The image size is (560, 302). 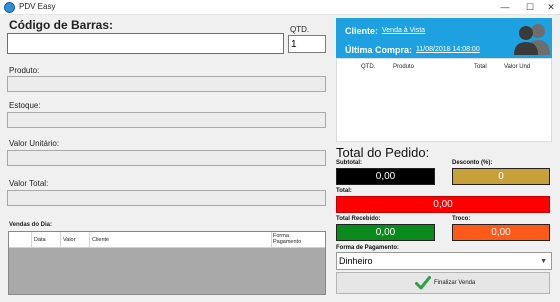 What do you see at coordinates (349, 163) in the screenshot?
I see `subtotal-label: Subtotal:` at bounding box center [349, 163].